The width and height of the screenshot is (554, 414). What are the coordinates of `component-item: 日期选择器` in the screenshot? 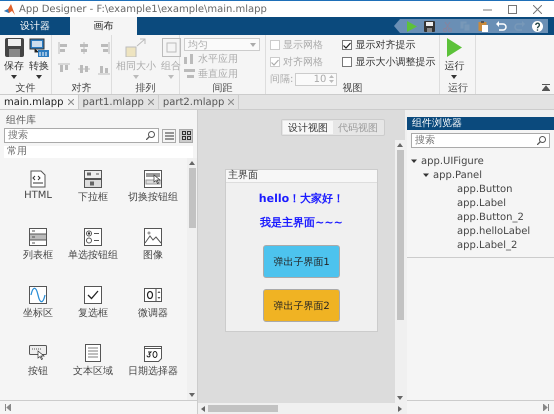 It's located at (153, 361).